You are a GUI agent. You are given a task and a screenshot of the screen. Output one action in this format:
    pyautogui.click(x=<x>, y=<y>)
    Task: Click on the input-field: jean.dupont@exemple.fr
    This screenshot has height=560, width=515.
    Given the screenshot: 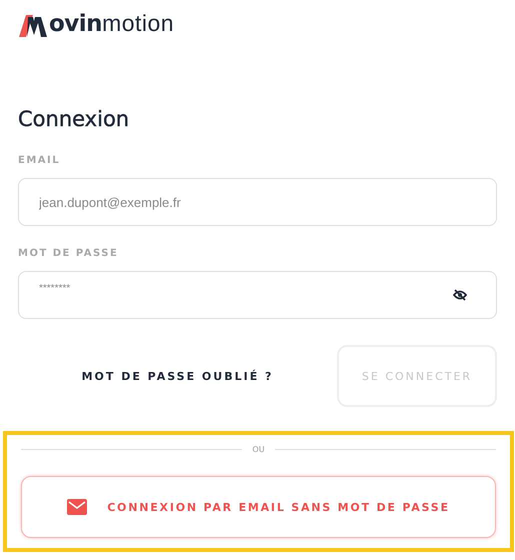 What is the action you would take?
    pyautogui.click(x=257, y=202)
    